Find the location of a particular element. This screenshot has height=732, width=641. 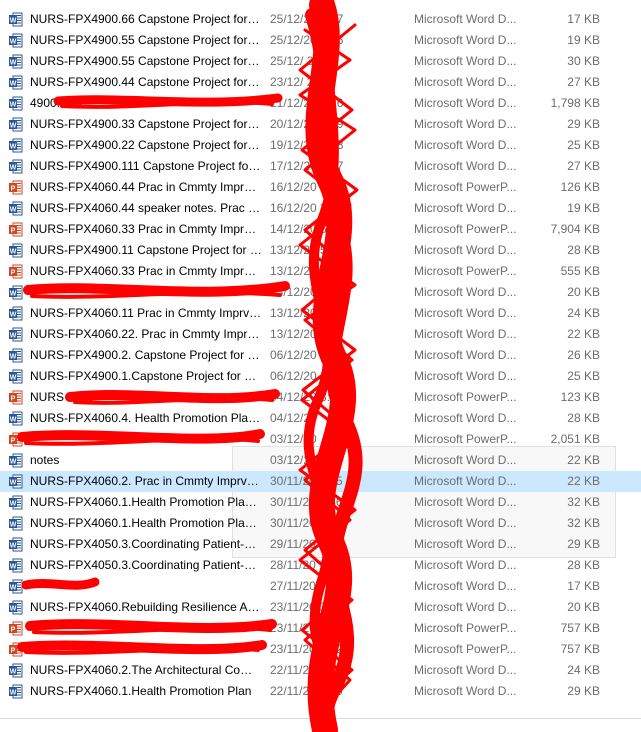

file-date-modified: 25/12/20 3:27 is located at coordinates (307, 19).